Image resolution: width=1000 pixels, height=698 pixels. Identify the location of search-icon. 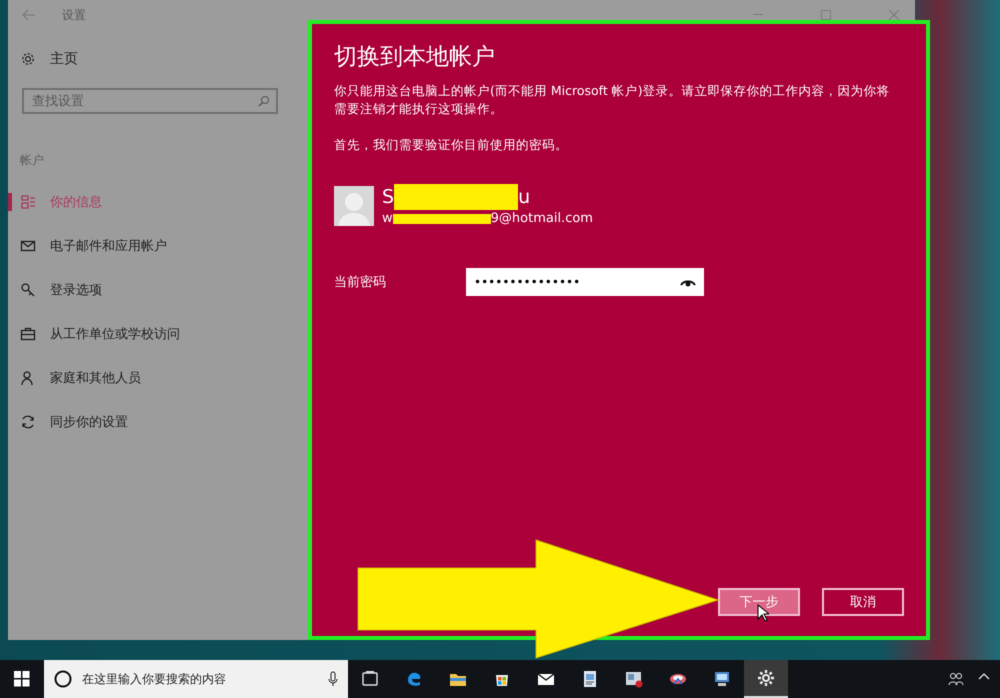
(264, 101).